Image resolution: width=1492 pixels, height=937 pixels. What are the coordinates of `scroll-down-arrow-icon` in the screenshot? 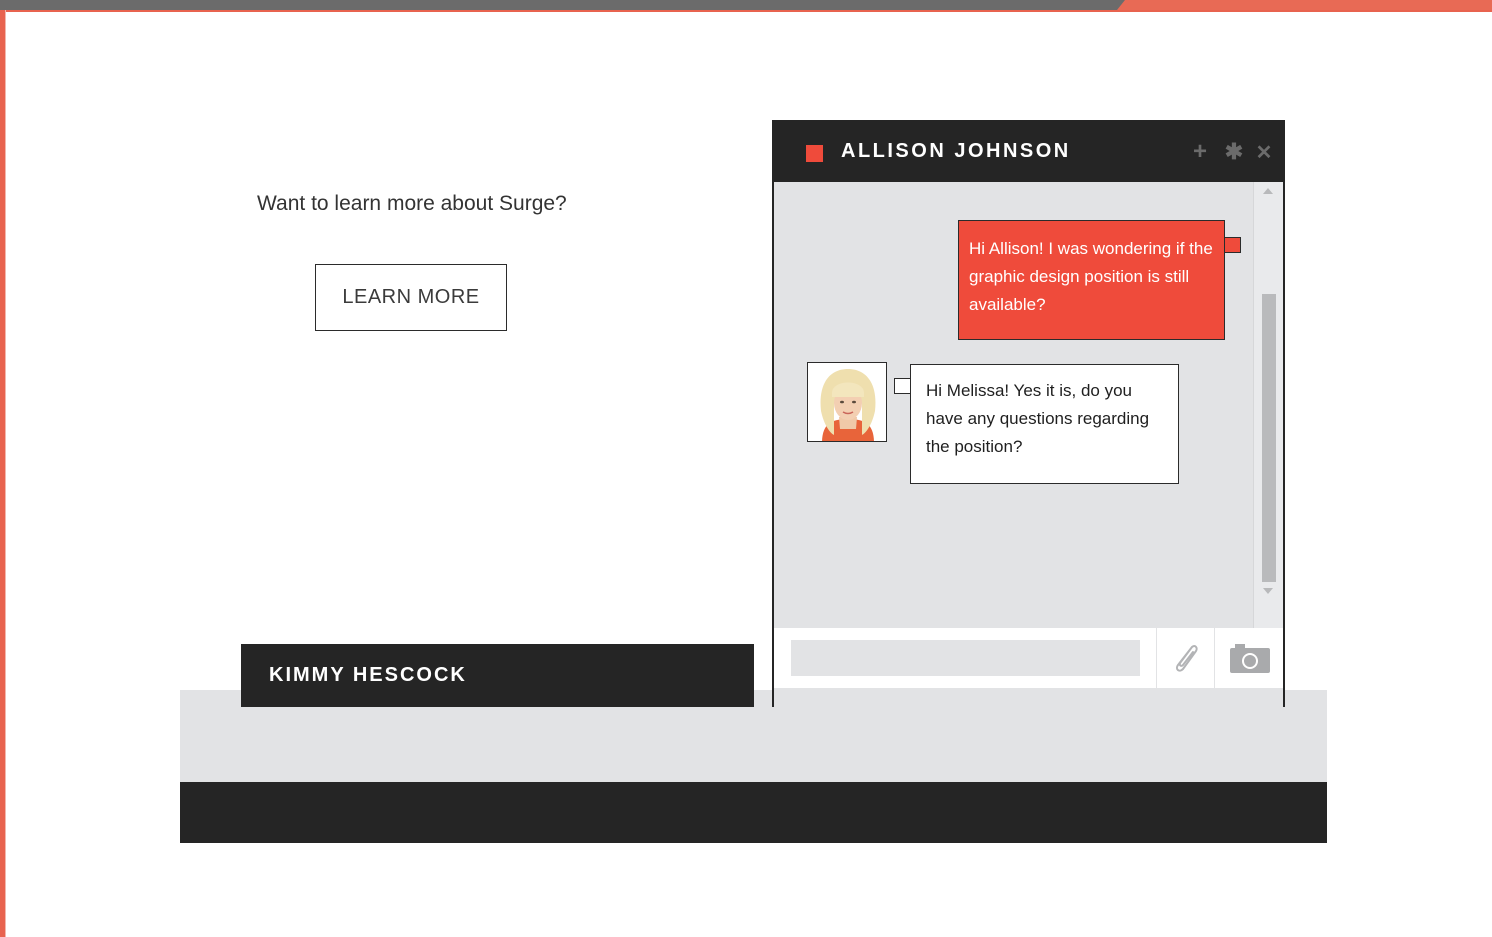 It's located at (1268, 591).